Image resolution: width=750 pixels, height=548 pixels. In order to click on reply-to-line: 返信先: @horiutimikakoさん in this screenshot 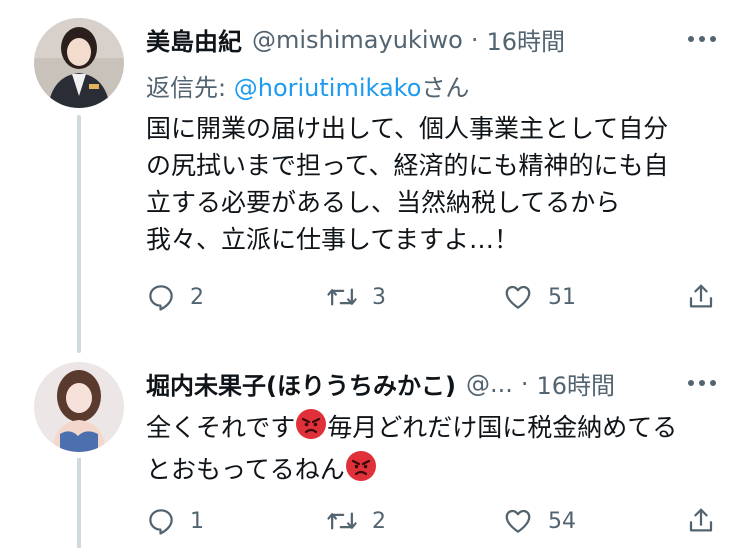, I will do `click(307, 85)`.